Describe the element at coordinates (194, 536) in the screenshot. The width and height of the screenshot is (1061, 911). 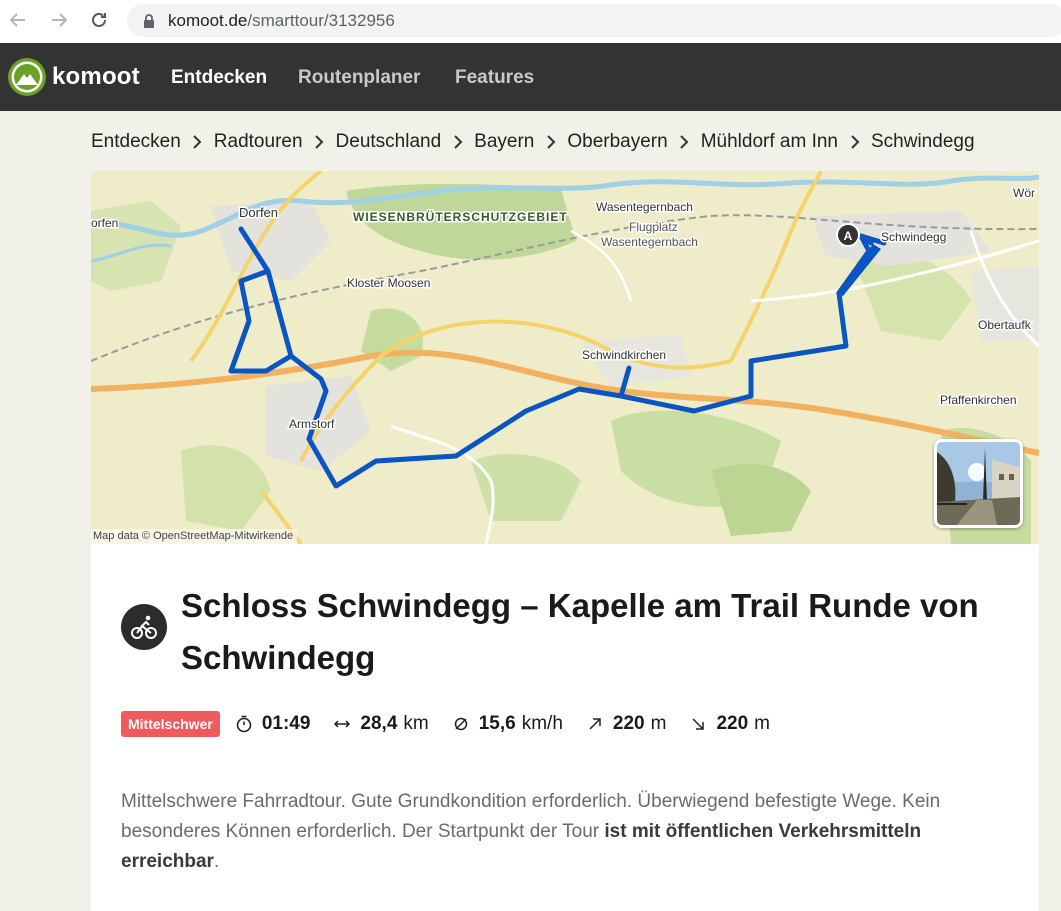
I see `map-attribution: Map data © OpenStreetMap-Mitwirkende` at that location.